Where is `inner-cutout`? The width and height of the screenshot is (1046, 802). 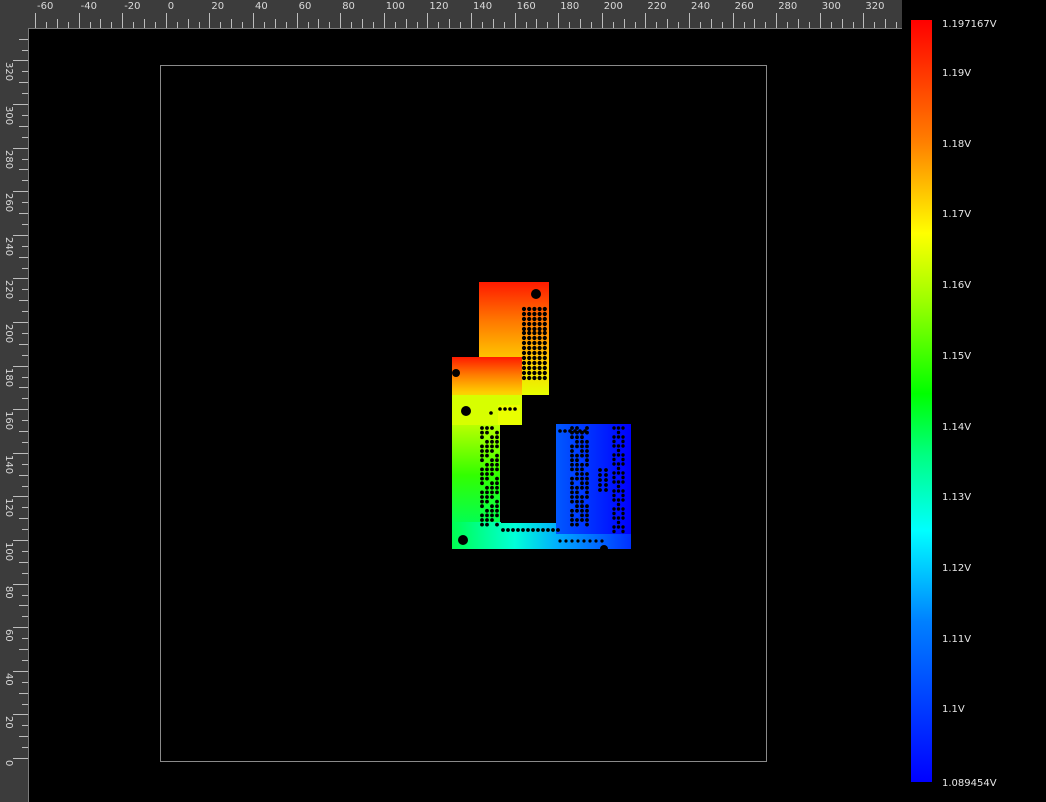 inner-cutout is located at coordinates (528, 474).